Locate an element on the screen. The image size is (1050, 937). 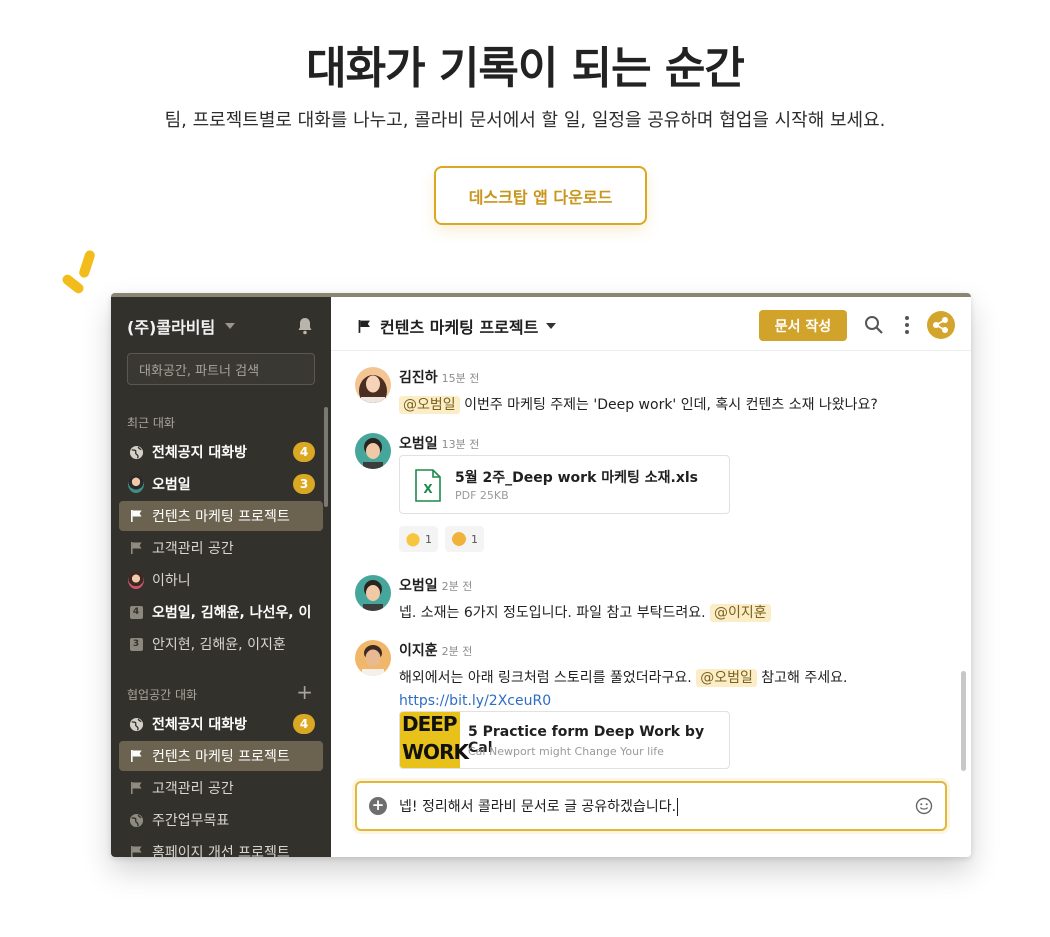
message-time: 2분 전 is located at coordinates (457, 586).